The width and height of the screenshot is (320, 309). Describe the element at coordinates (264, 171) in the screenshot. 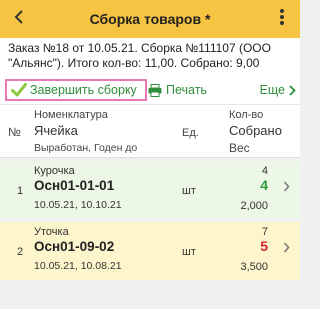

I see `row-quantity: 4` at that location.